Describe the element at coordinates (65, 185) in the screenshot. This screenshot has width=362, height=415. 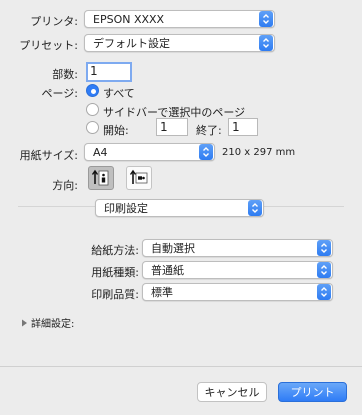
I see `orientation-label: 方向:` at that location.